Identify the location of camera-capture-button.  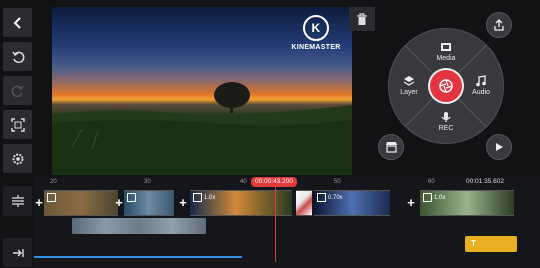
(446, 86).